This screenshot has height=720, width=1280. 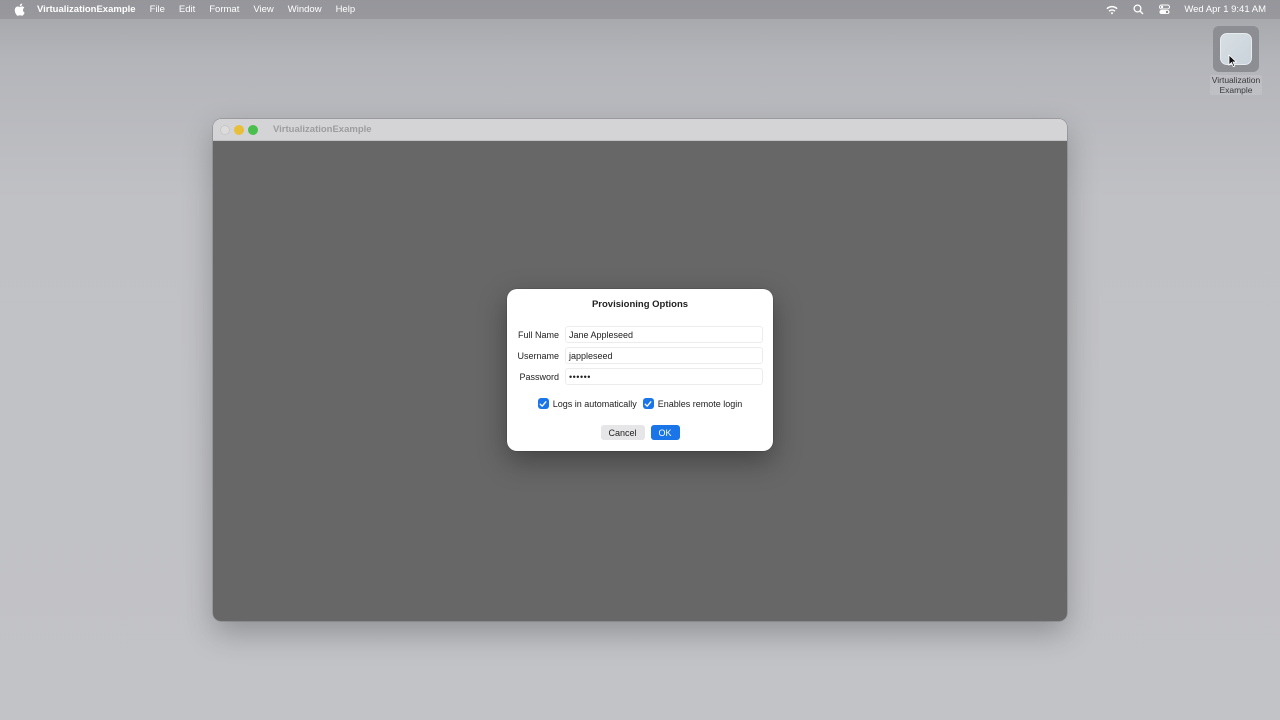 I want to click on full-name-row: Full Name Jane Appleseed, so click(x=640, y=334).